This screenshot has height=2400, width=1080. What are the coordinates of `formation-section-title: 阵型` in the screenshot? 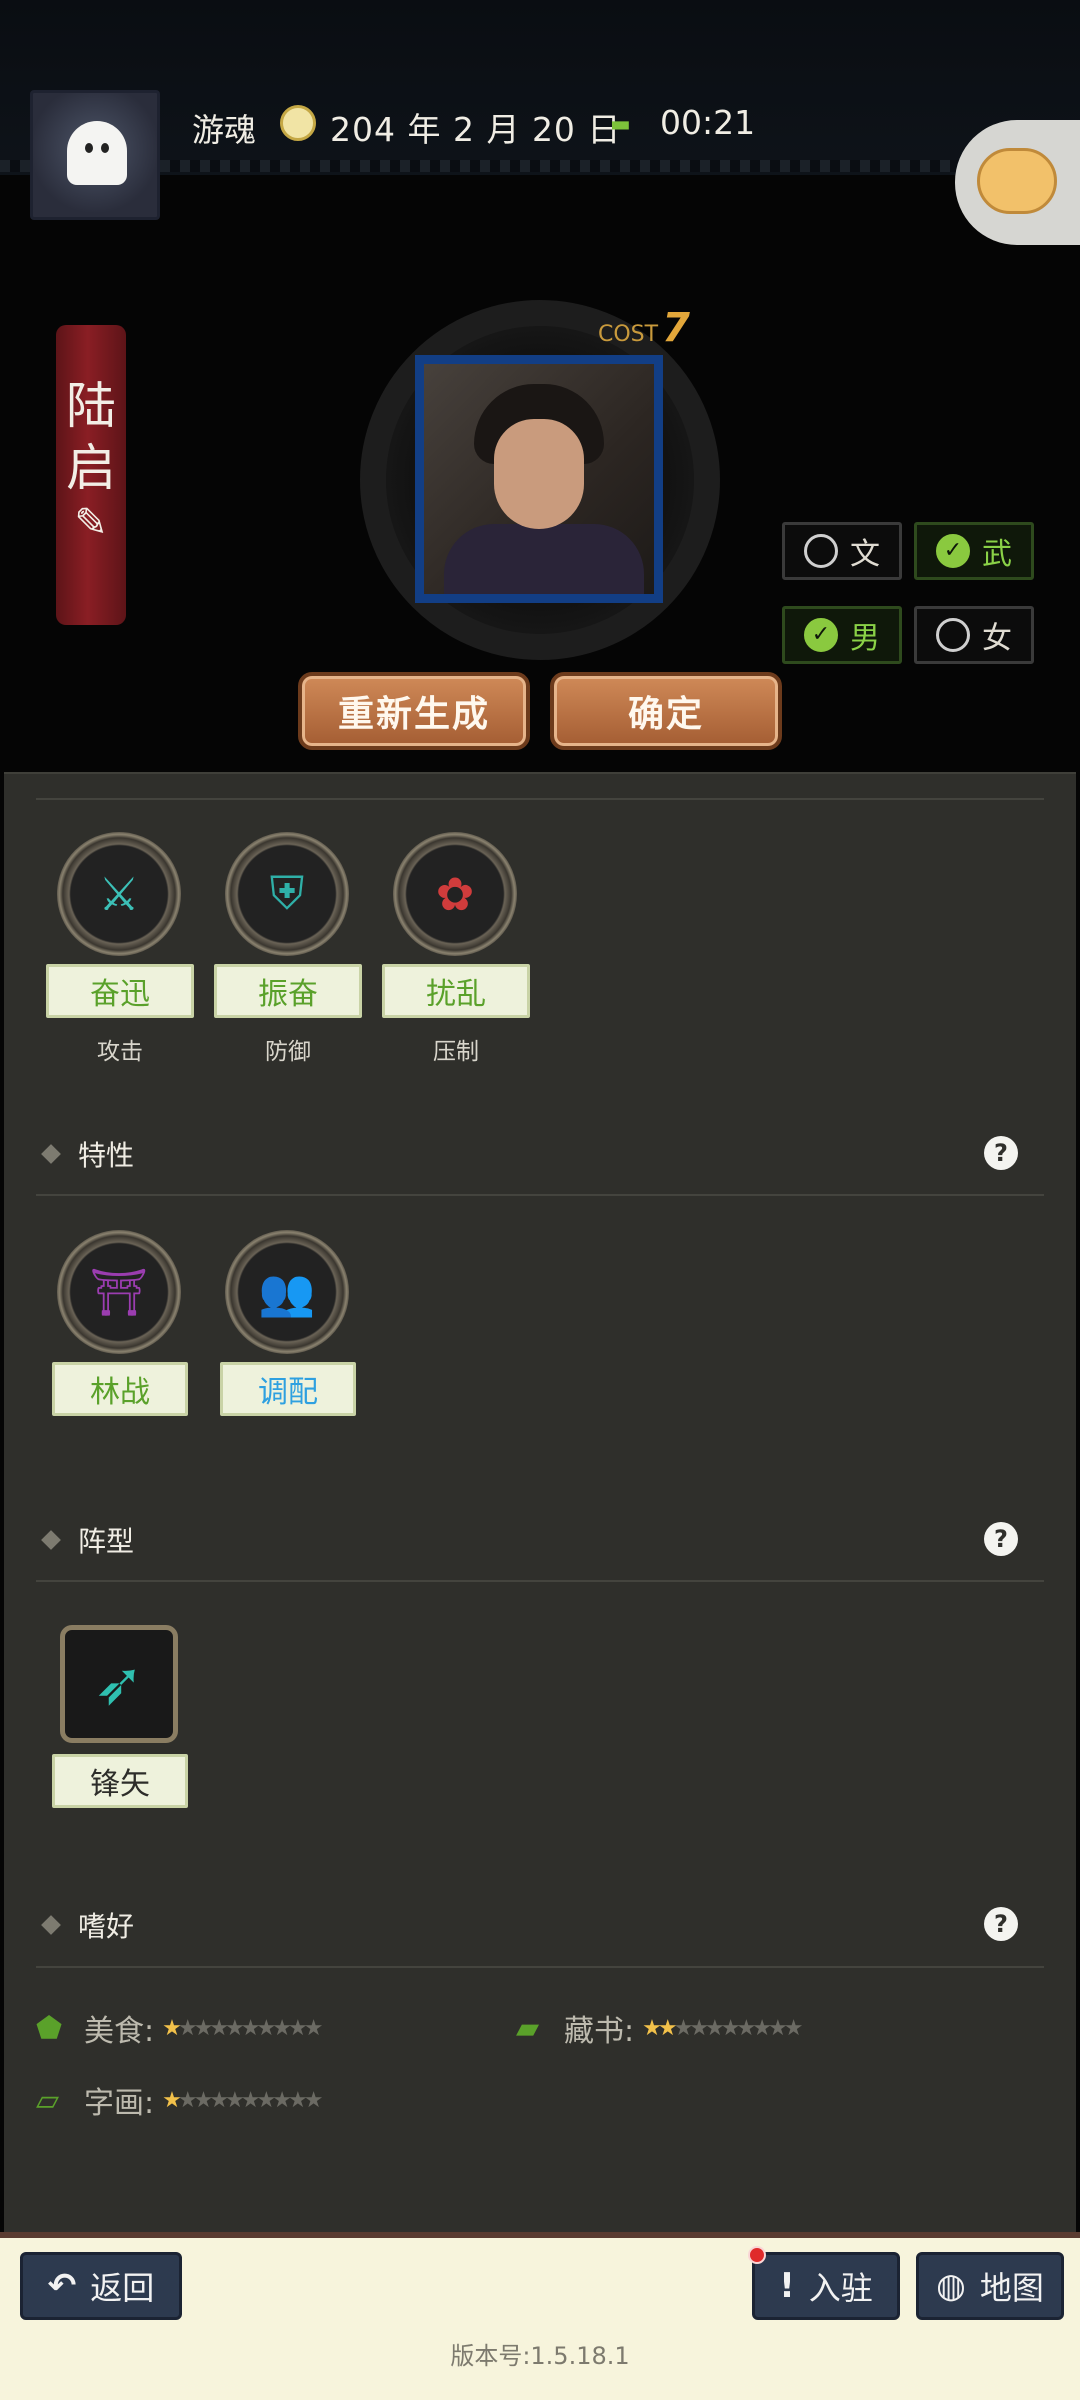 It's located at (88, 1540).